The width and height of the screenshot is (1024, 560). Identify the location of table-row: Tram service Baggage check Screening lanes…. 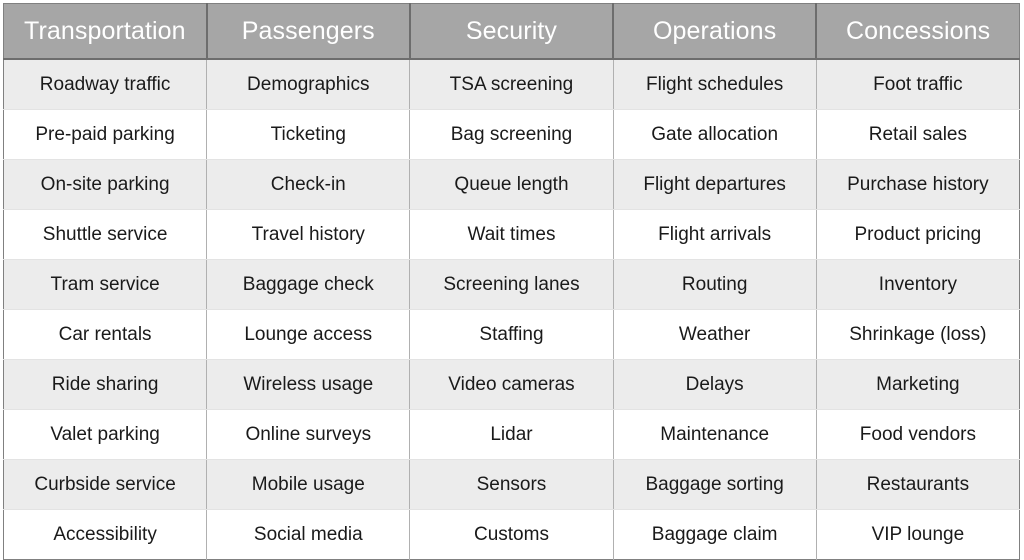
(511, 284).